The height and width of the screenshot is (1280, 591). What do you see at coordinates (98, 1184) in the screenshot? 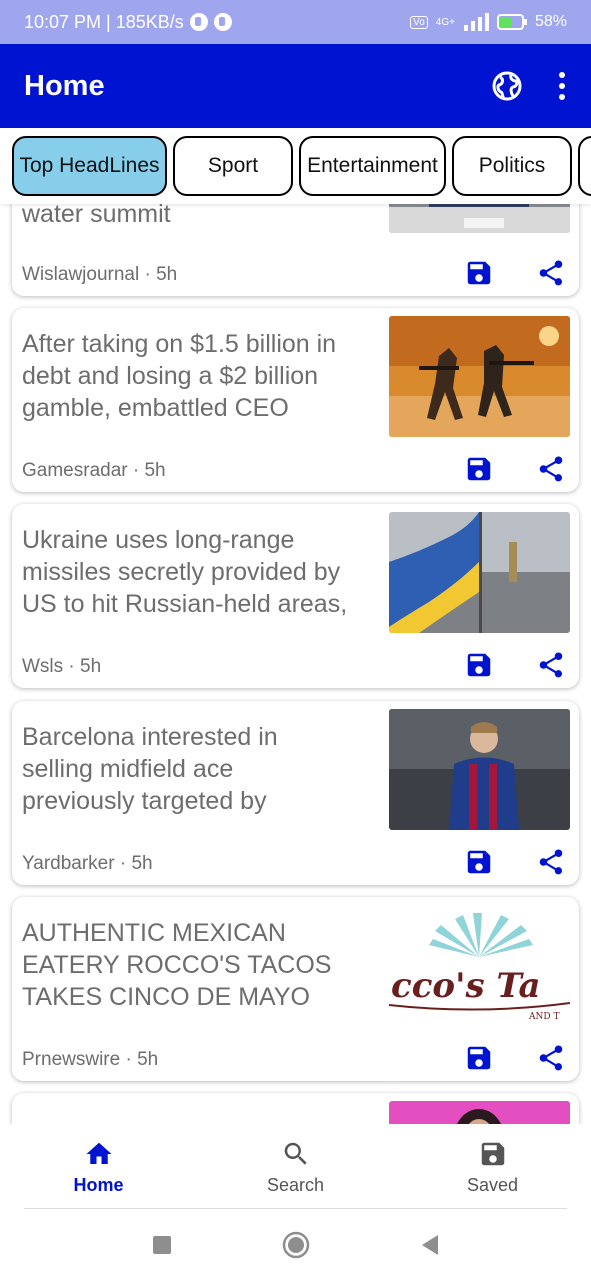
I see `nav-label-home: Home` at bounding box center [98, 1184].